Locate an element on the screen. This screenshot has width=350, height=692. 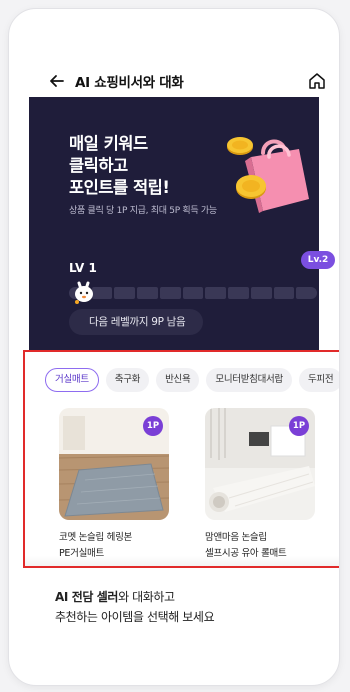
banner-headline-line1: 매일 키워드 is located at coordinates (108, 143).